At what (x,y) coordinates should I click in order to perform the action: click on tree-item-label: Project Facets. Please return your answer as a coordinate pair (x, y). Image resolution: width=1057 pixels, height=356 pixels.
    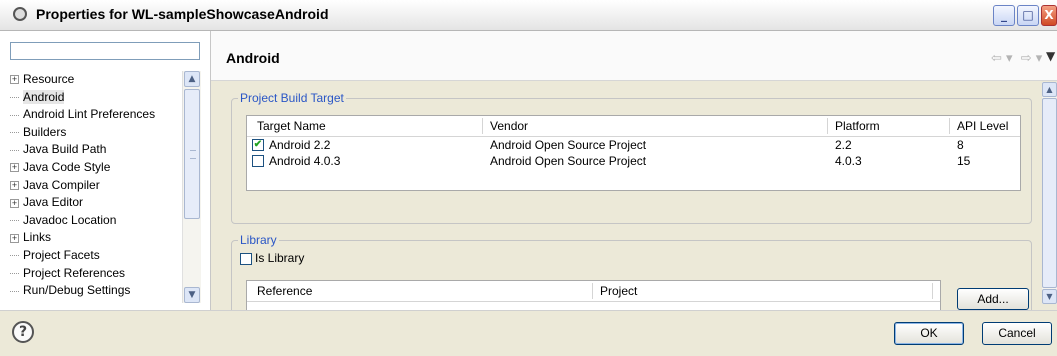
    Looking at the image, I should click on (61, 255).